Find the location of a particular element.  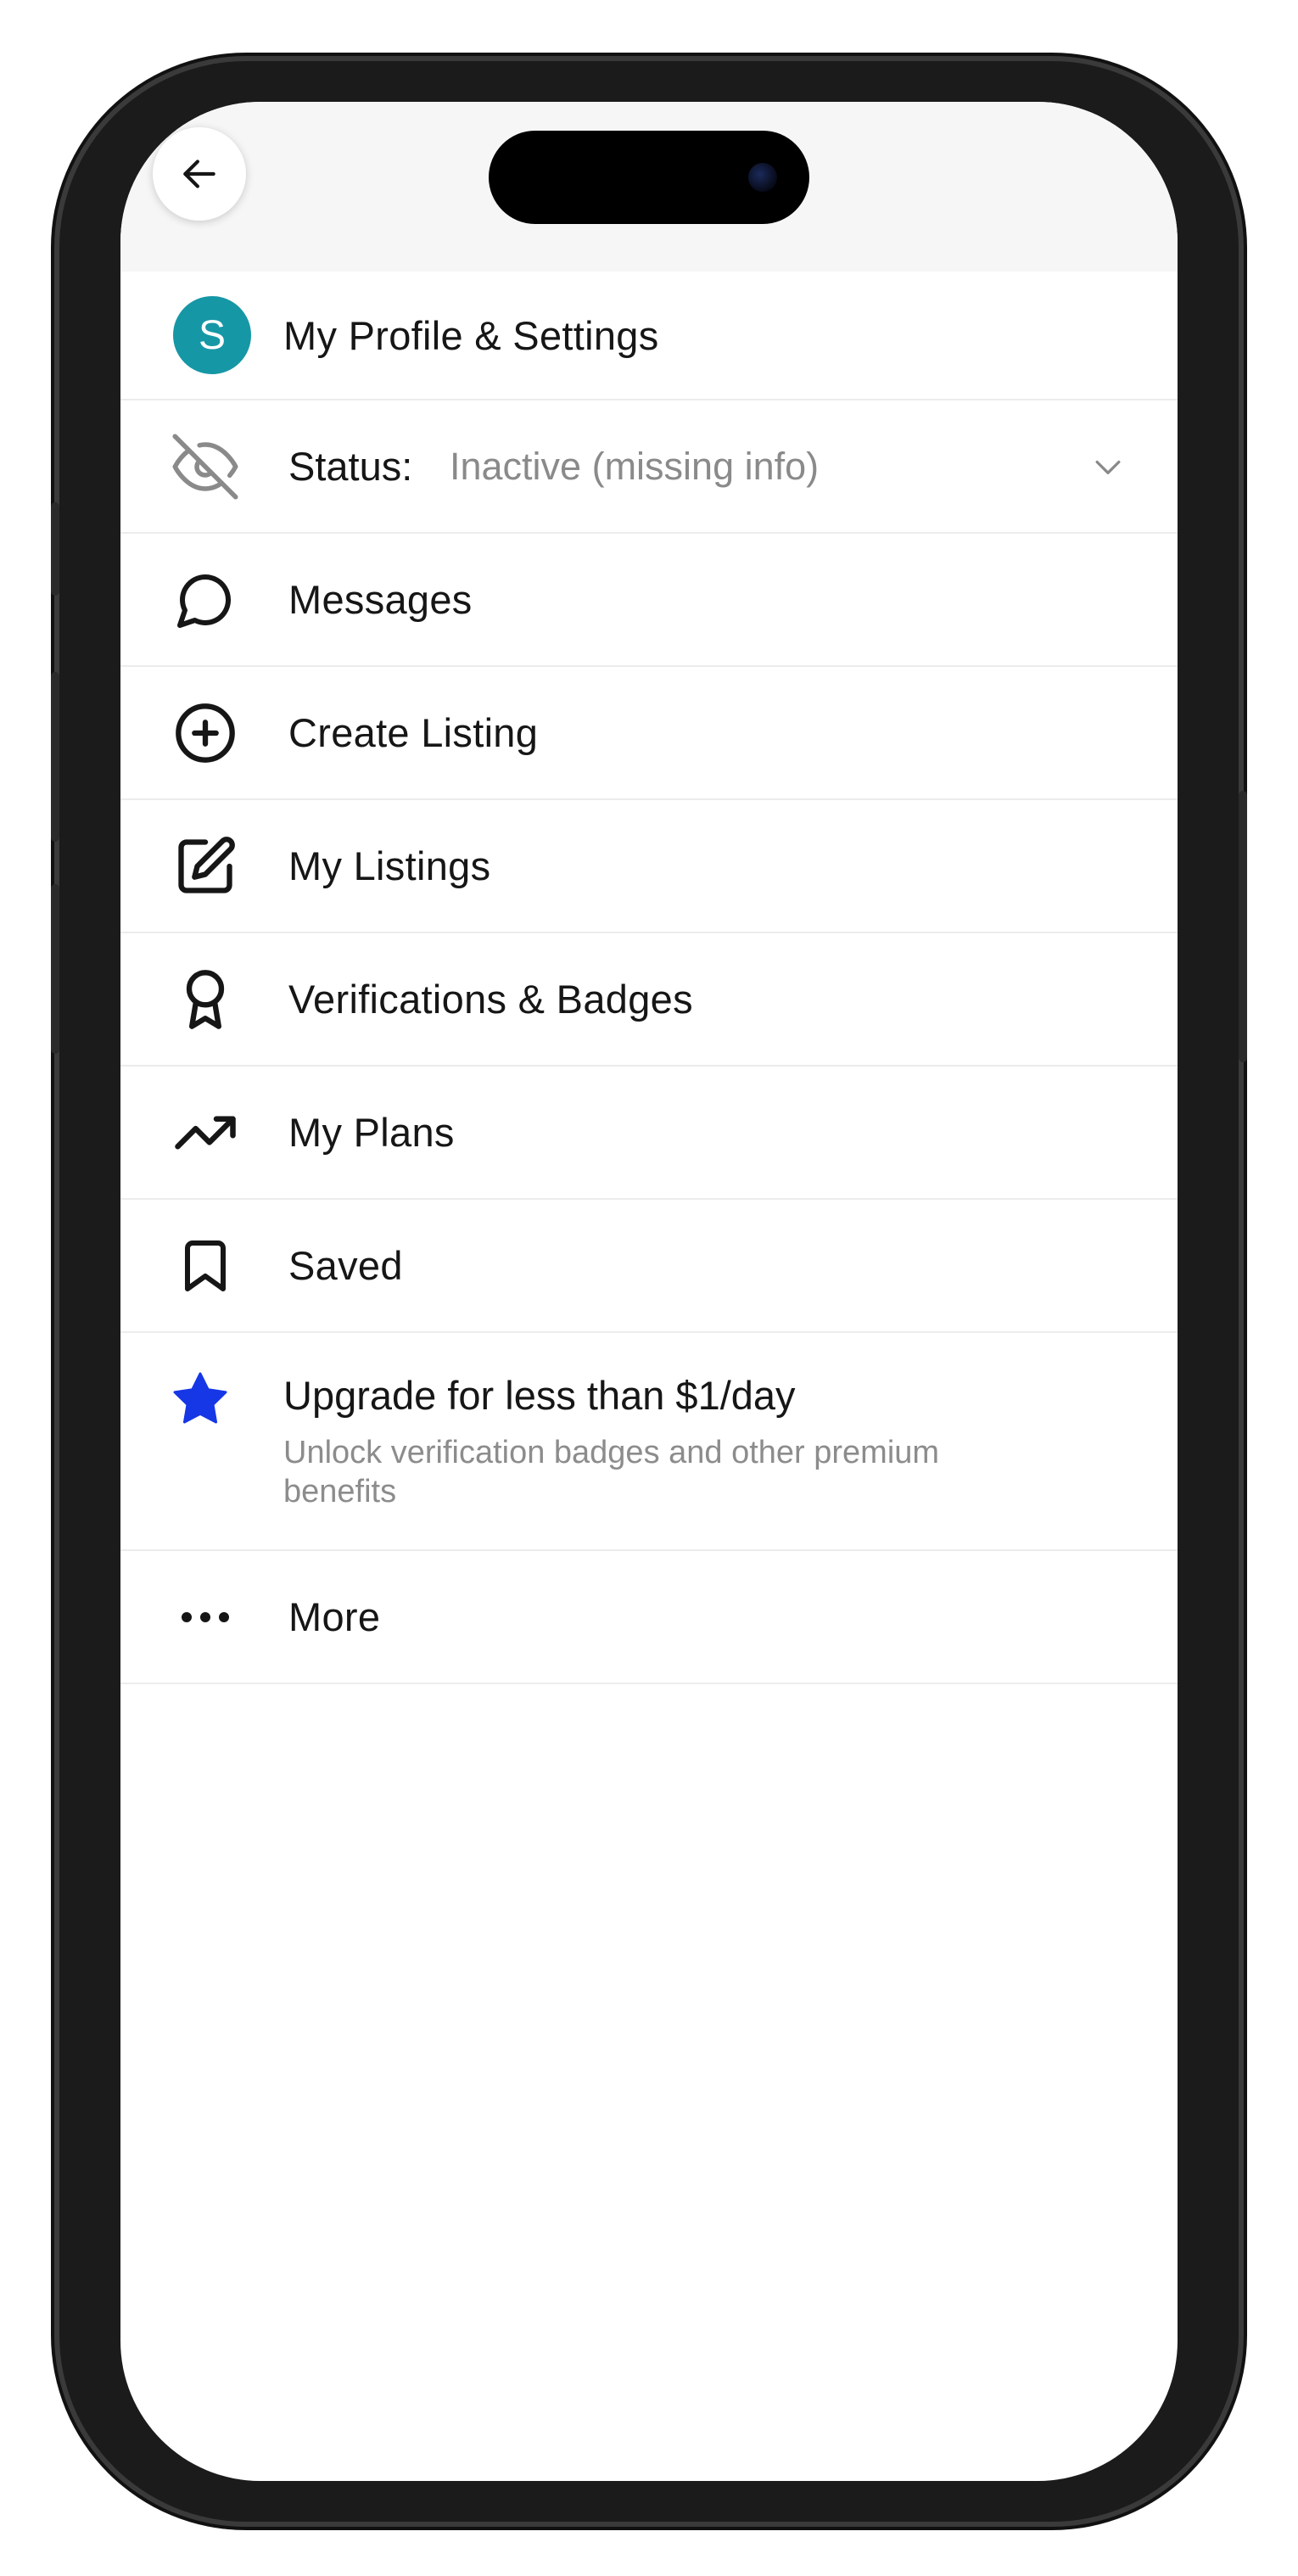

plus-circle-icon is located at coordinates (205, 733).